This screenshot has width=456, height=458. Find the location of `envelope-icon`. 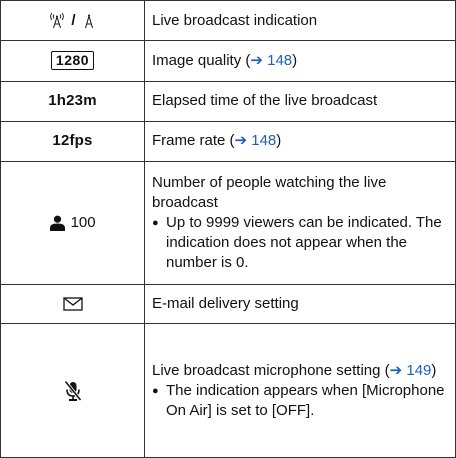

envelope-icon is located at coordinates (72, 303).